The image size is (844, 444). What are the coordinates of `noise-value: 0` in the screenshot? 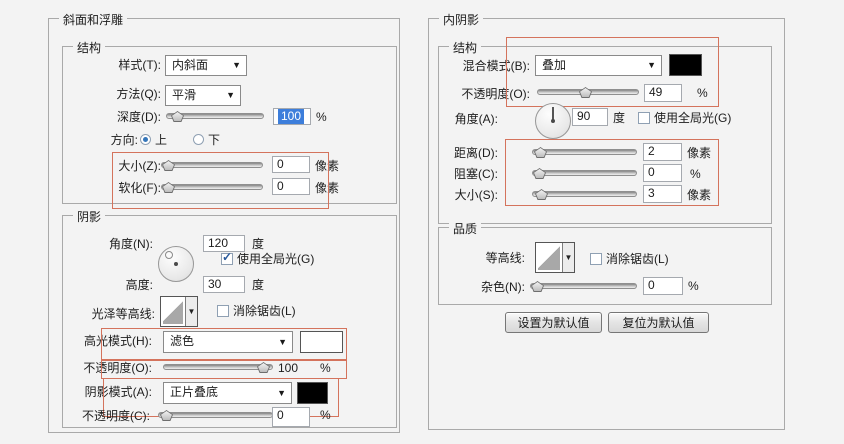 It's located at (651, 285).